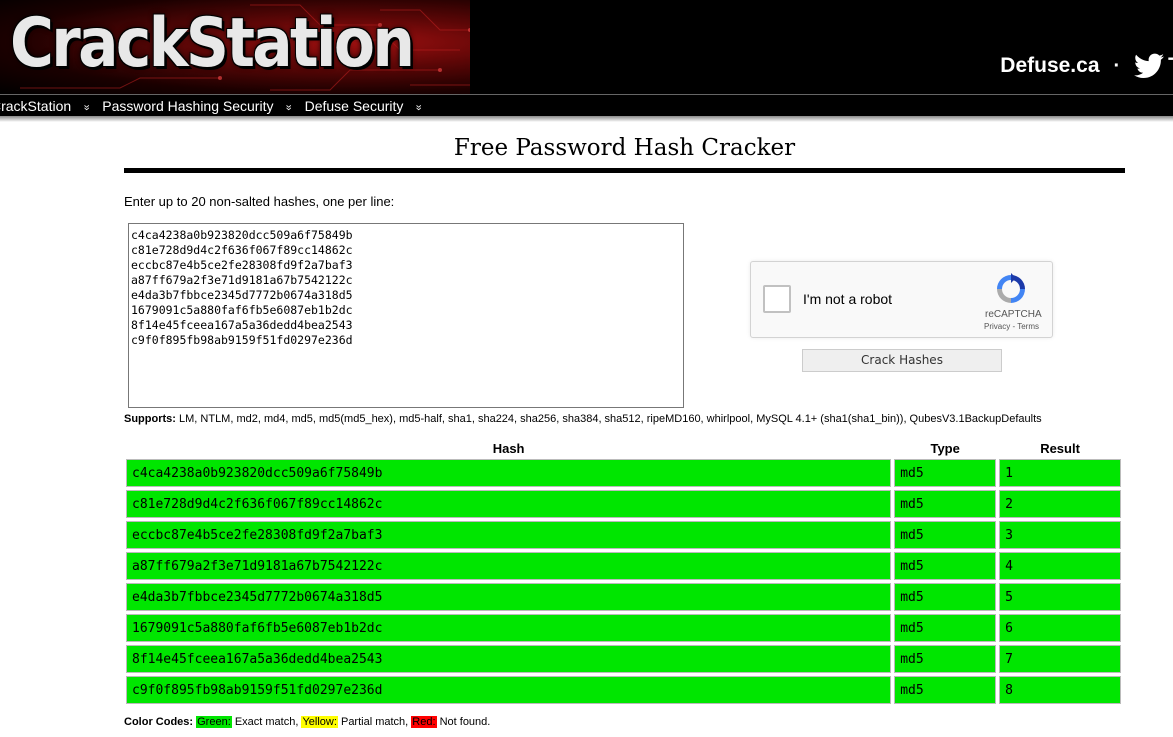 The height and width of the screenshot is (737, 1173). I want to click on table-row: 8f14e45fceea167a5a36dedd4bea2543 md5 7, so click(623, 659).